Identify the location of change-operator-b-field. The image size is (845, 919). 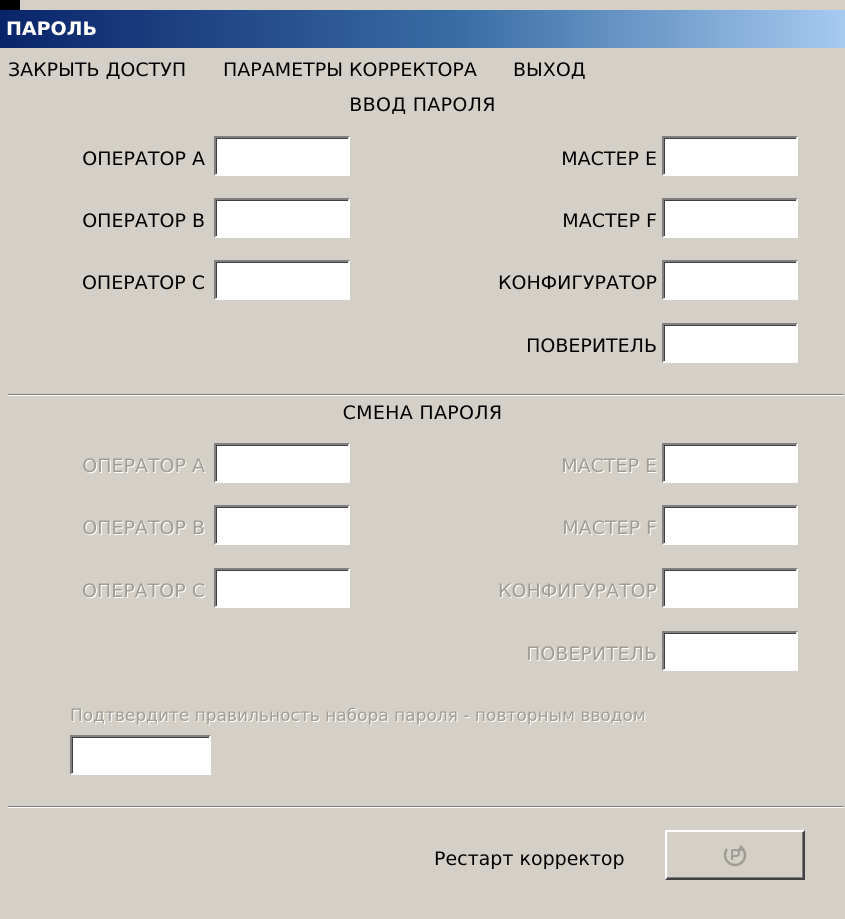
(282, 525).